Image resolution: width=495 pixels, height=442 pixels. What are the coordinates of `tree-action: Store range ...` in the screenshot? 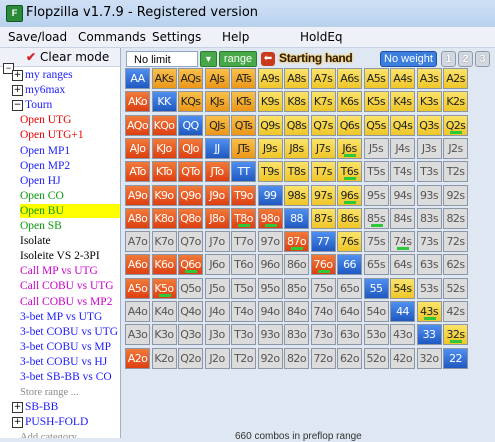 It's located at (70, 392).